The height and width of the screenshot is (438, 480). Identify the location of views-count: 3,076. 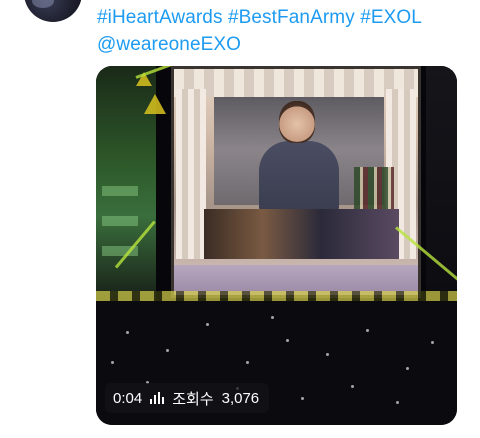
(240, 398).